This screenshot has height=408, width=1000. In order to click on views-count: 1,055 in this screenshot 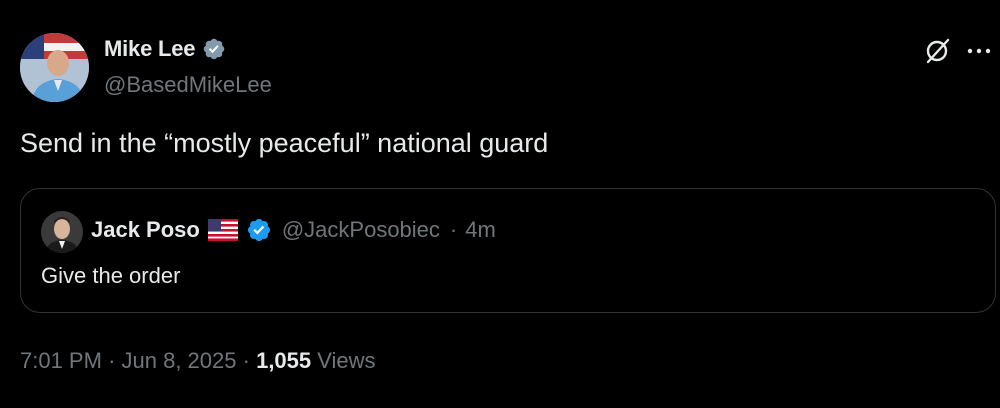, I will do `click(284, 360)`.